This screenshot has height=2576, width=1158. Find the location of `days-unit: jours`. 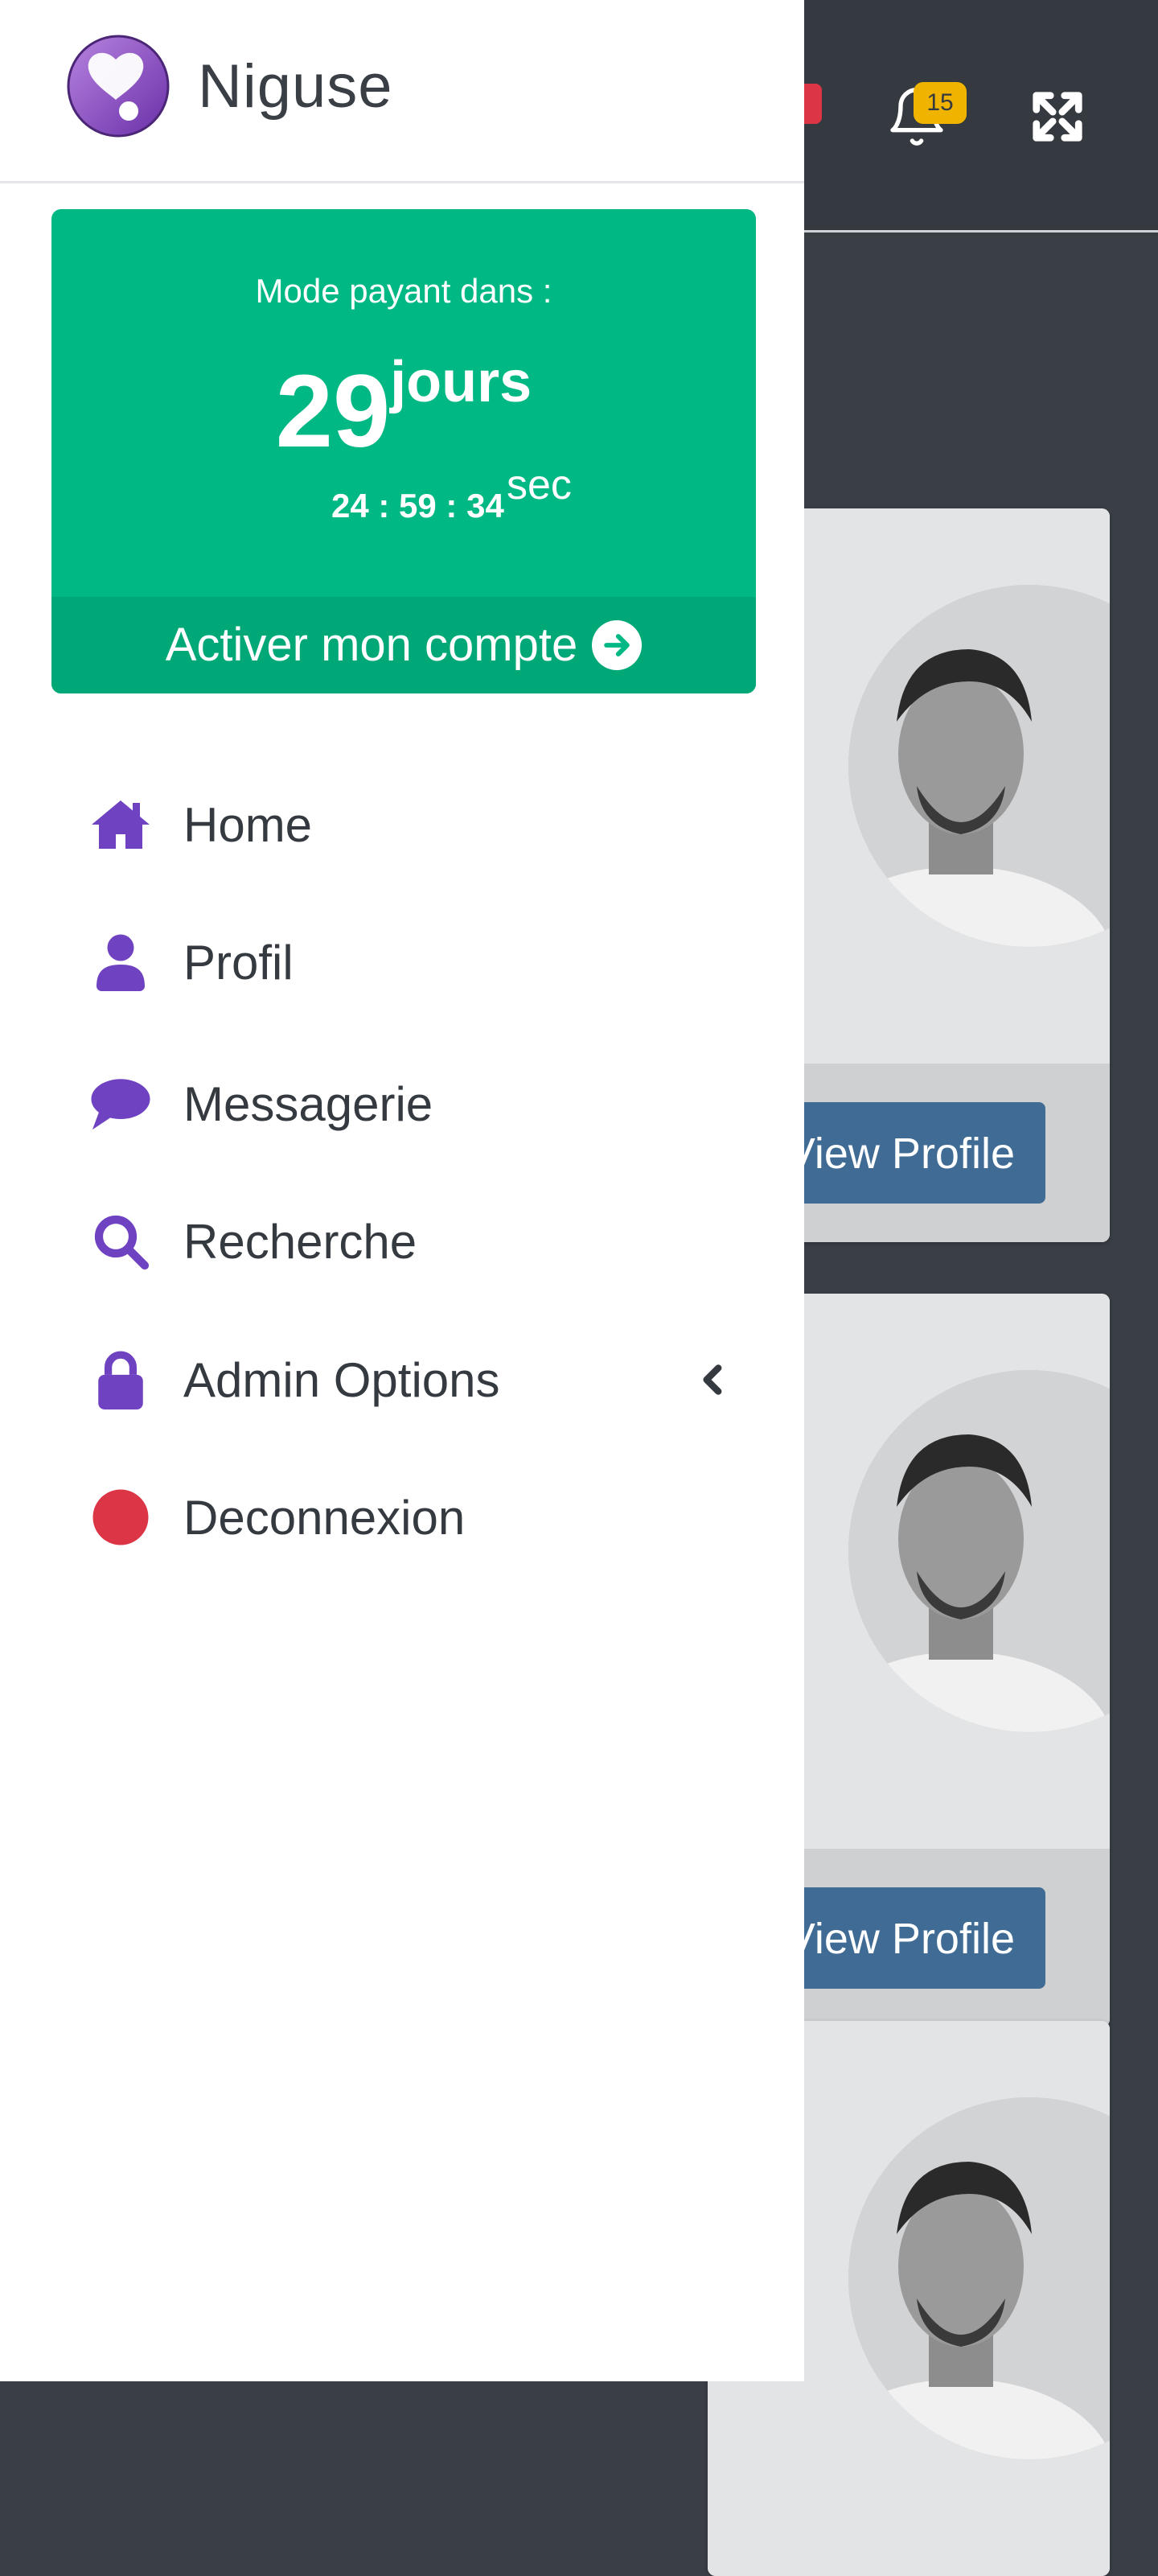

days-unit: jours is located at coordinates (461, 382).